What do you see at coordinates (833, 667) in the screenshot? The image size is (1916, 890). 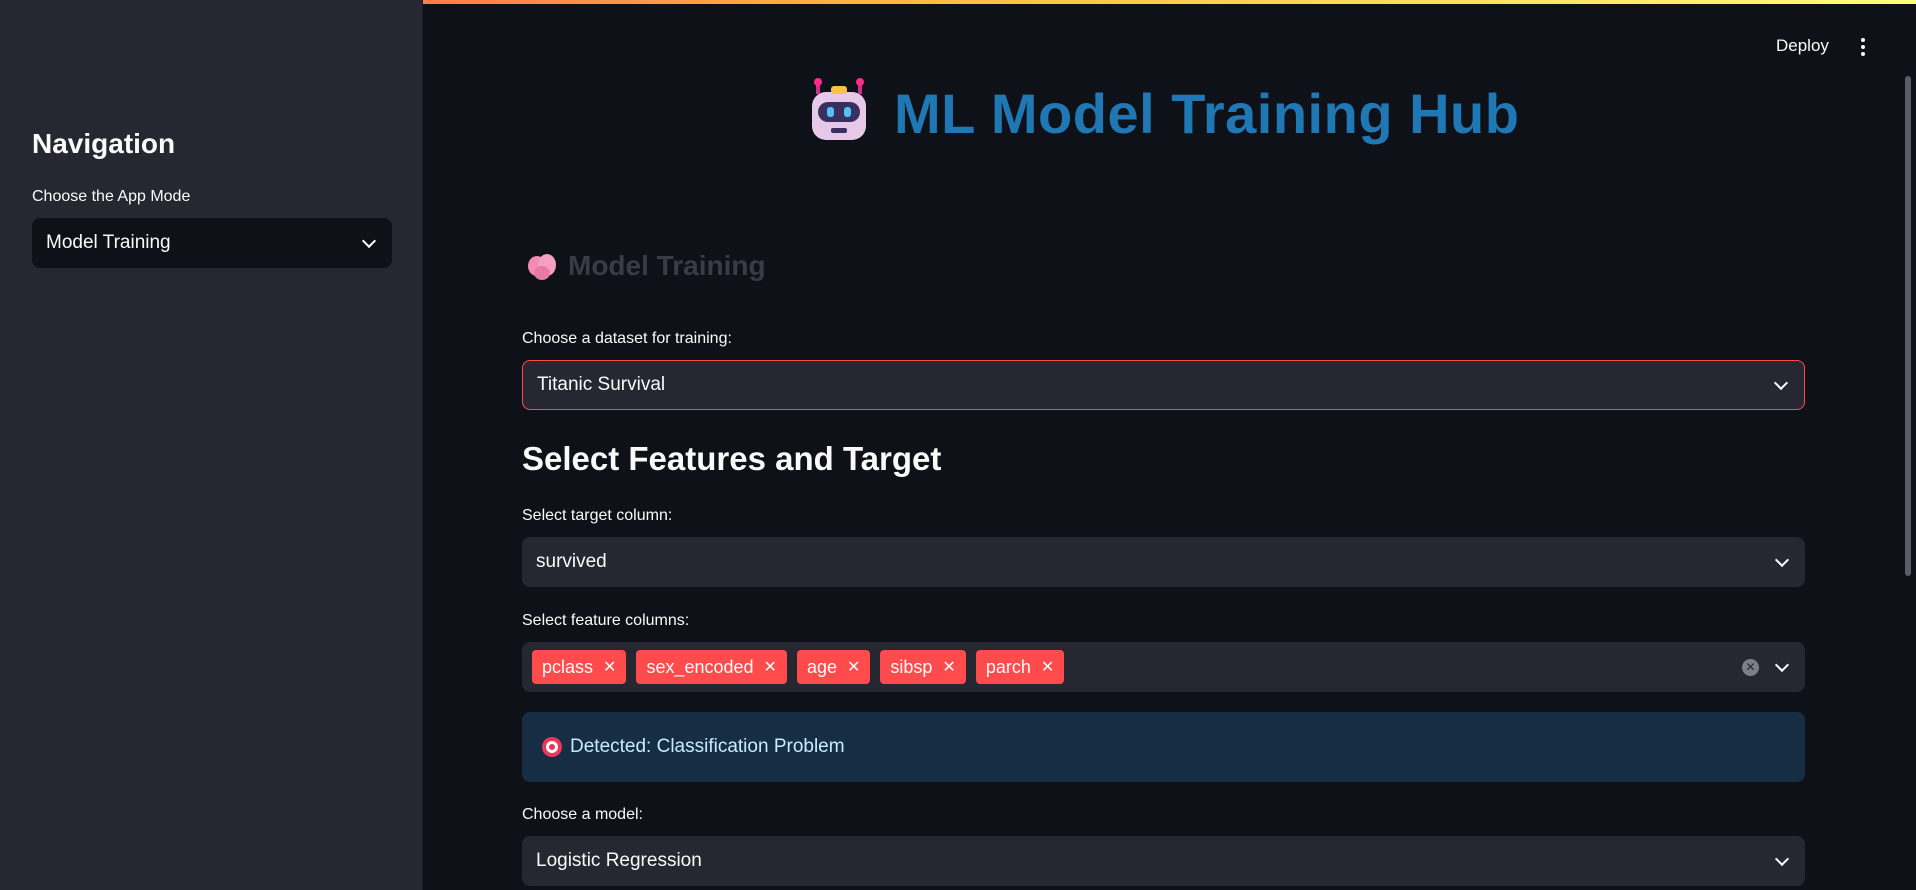 I see `feature-tag: age ✕` at bounding box center [833, 667].